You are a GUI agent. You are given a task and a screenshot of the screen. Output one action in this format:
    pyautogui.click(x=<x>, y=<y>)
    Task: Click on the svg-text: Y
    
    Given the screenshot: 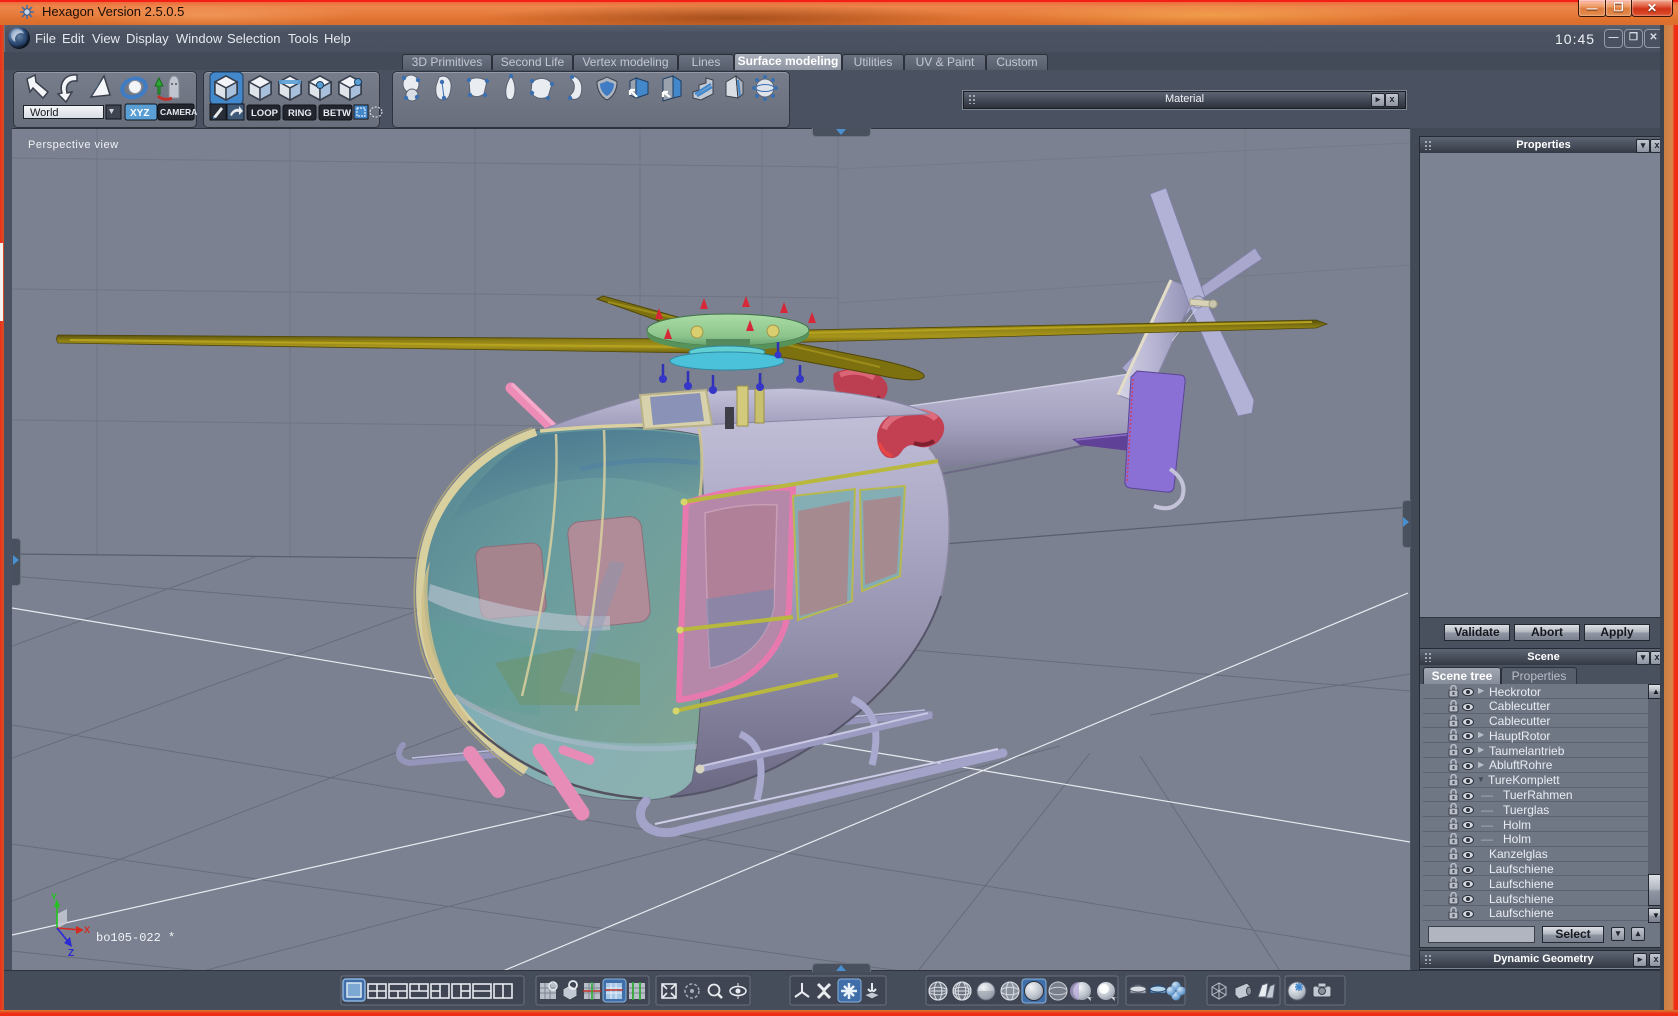 What is the action you would take?
    pyautogui.click(x=54, y=897)
    